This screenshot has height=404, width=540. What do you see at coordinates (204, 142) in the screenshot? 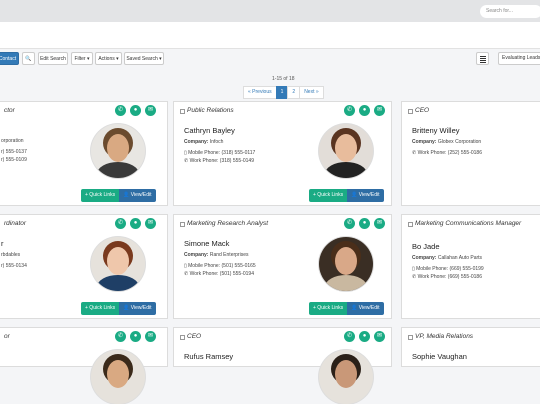
I see `company: Company: Infoch` at bounding box center [204, 142].